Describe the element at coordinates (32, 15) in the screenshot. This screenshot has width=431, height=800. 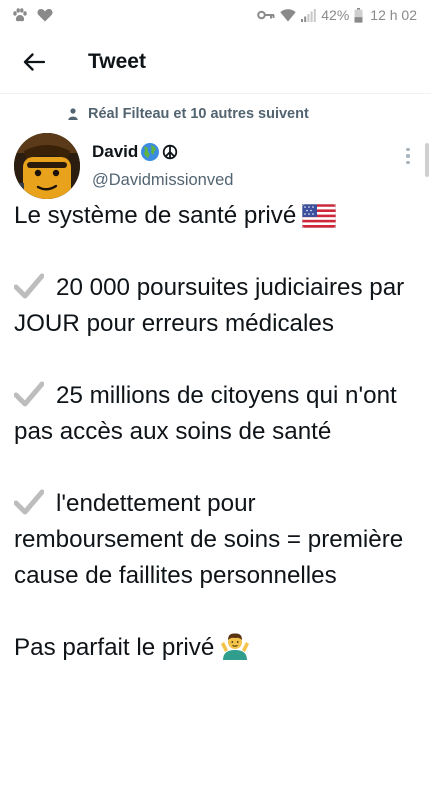
I see `status-left` at that location.